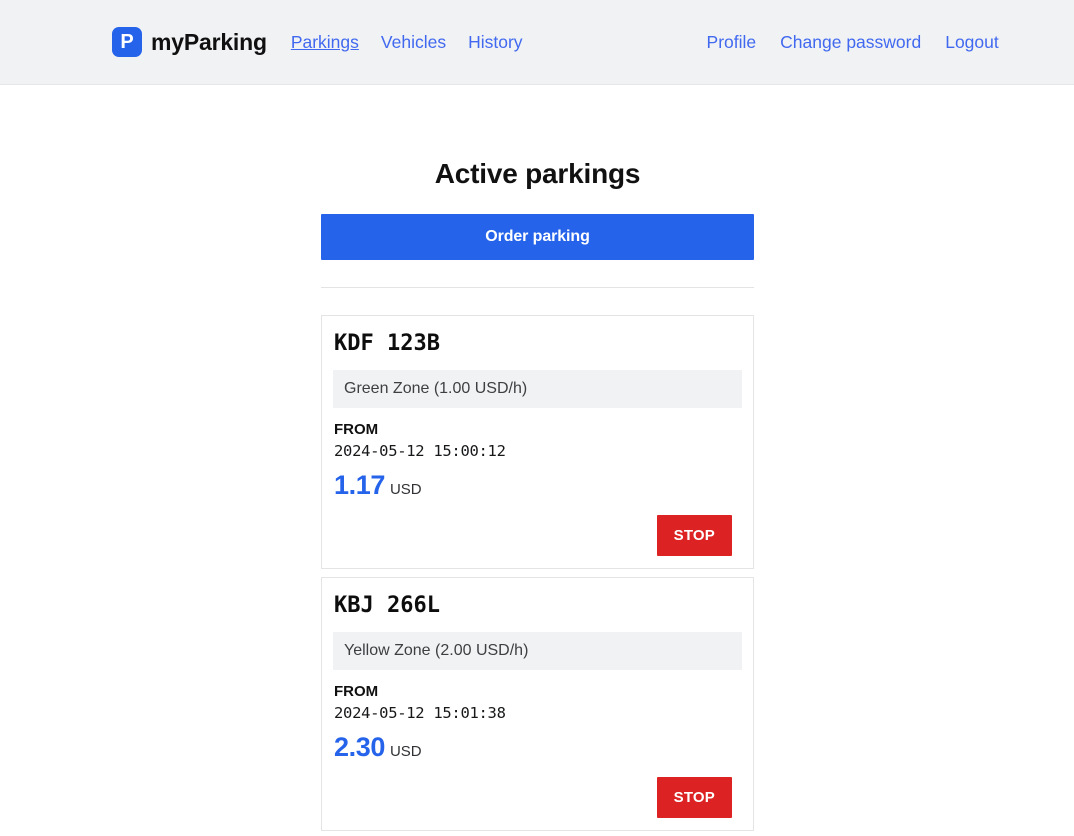  What do you see at coordinates (420, 713) in the screenshot?
I see `from-timestamp: 2024-05-12 15:01:38` at bounding box center [420, 713].